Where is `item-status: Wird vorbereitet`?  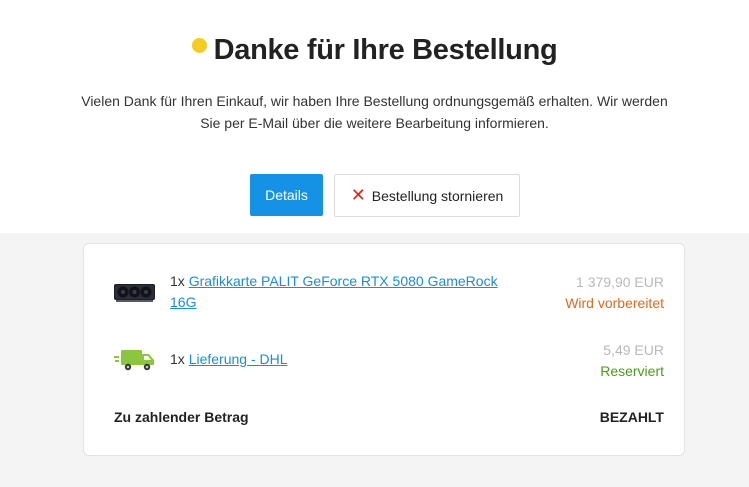
item-status: Wird vorbereitet is located at coordinates (614, 303).